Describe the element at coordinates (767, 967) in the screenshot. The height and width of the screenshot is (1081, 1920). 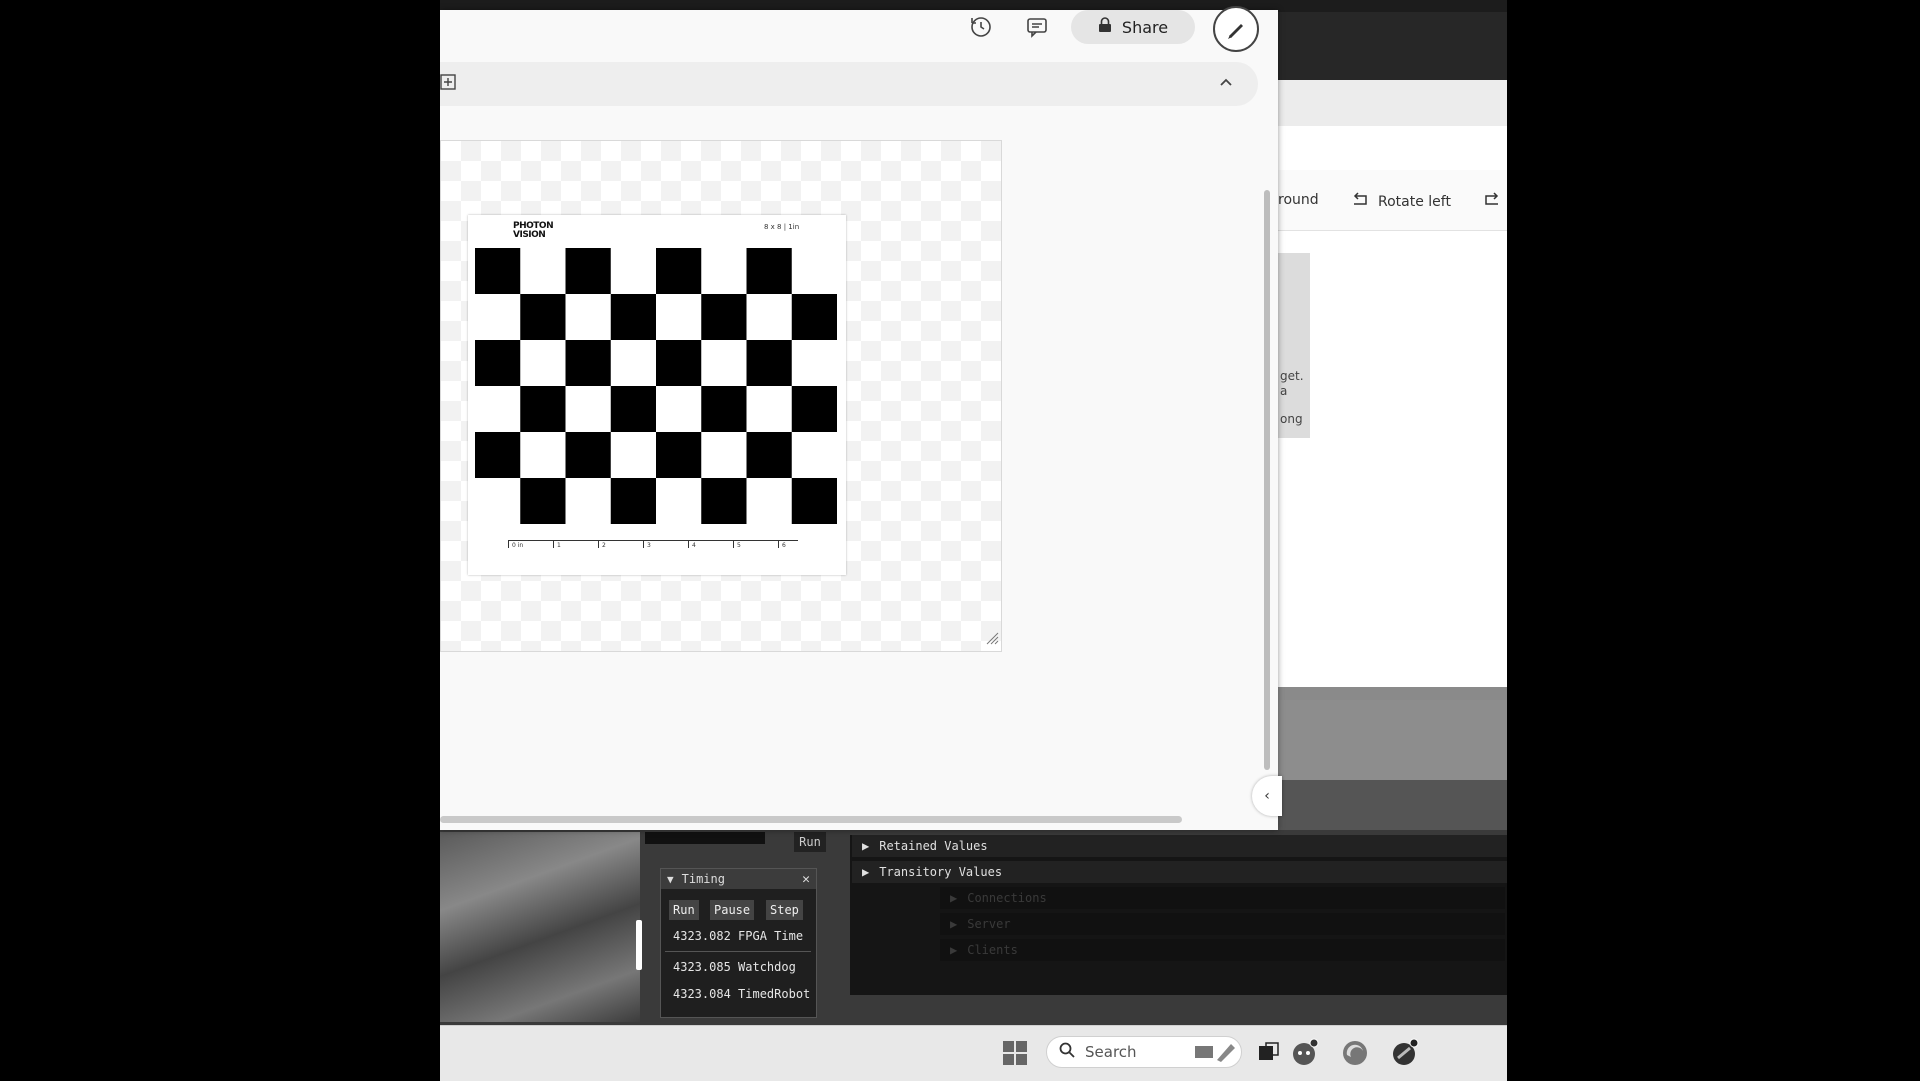
I see `timing-name: Watchdog` at that location.